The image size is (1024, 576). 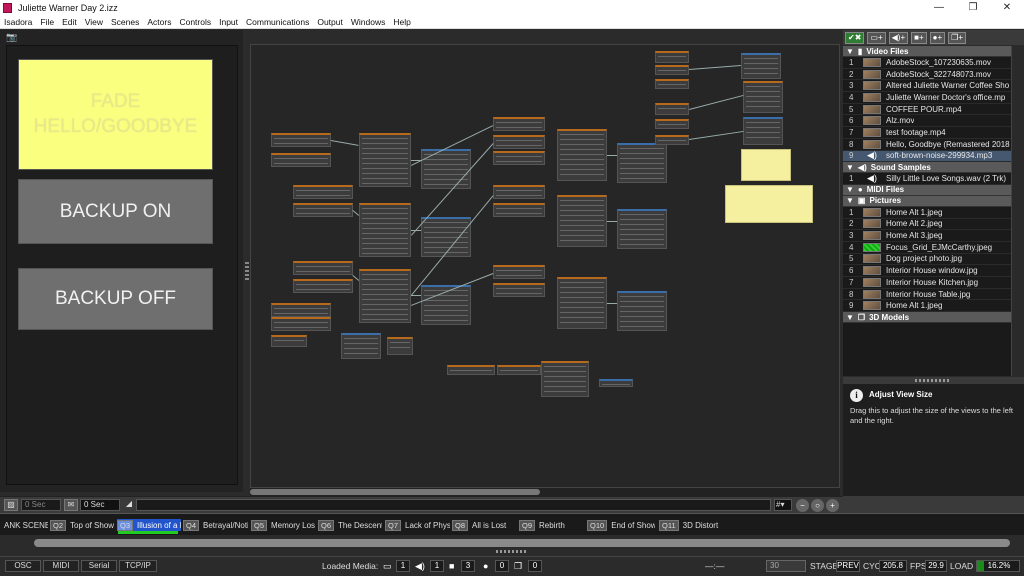 I want to click on fade-out-time-field: 0 Sec, so click(x=100, y=505).